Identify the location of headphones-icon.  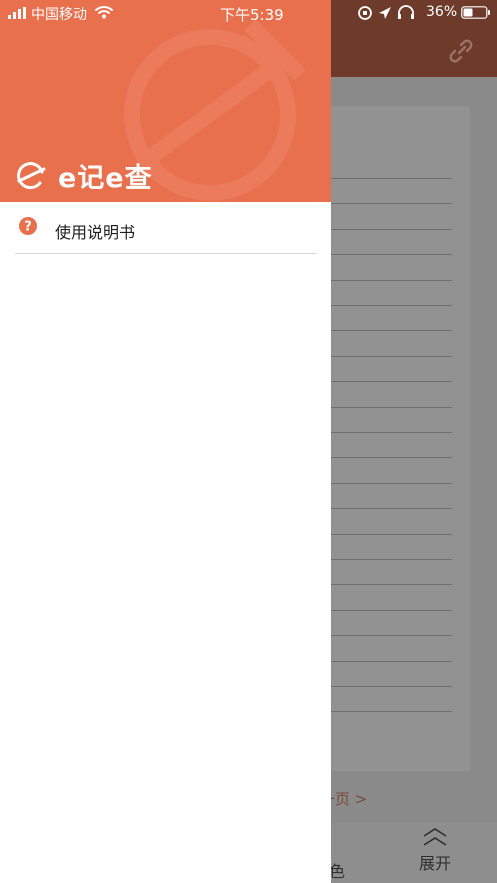
(406, 11).